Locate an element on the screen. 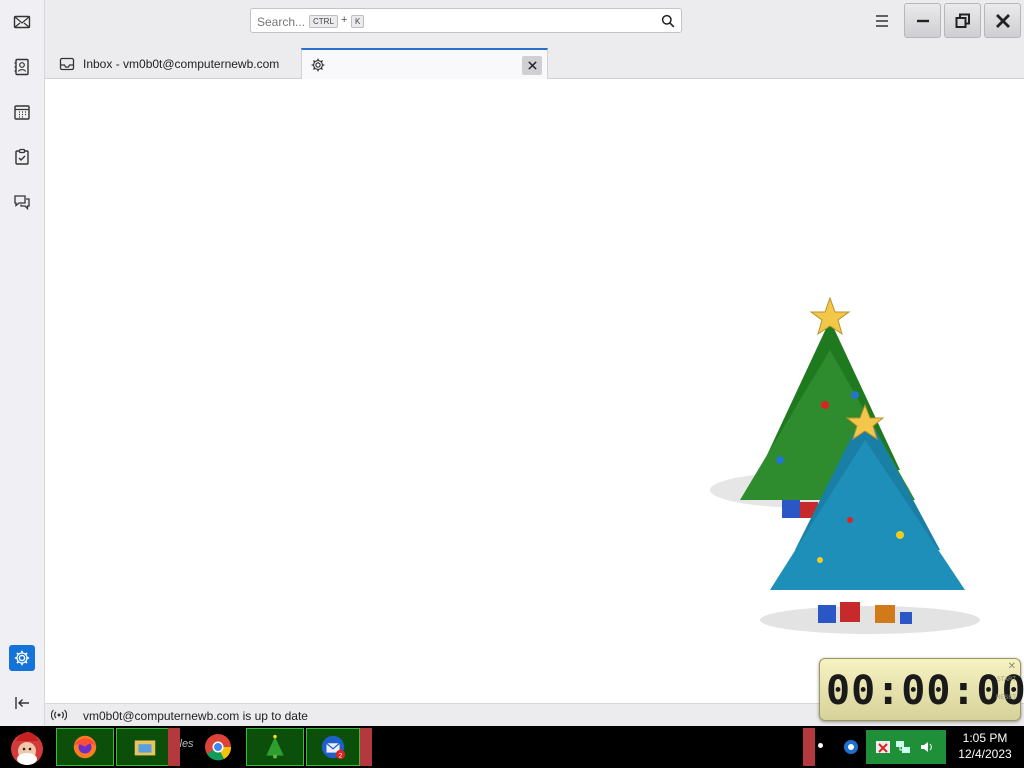 The width and height of the screenshot is (1024, 768). taskbar-file-explorer is located at coordinates (145, 747).